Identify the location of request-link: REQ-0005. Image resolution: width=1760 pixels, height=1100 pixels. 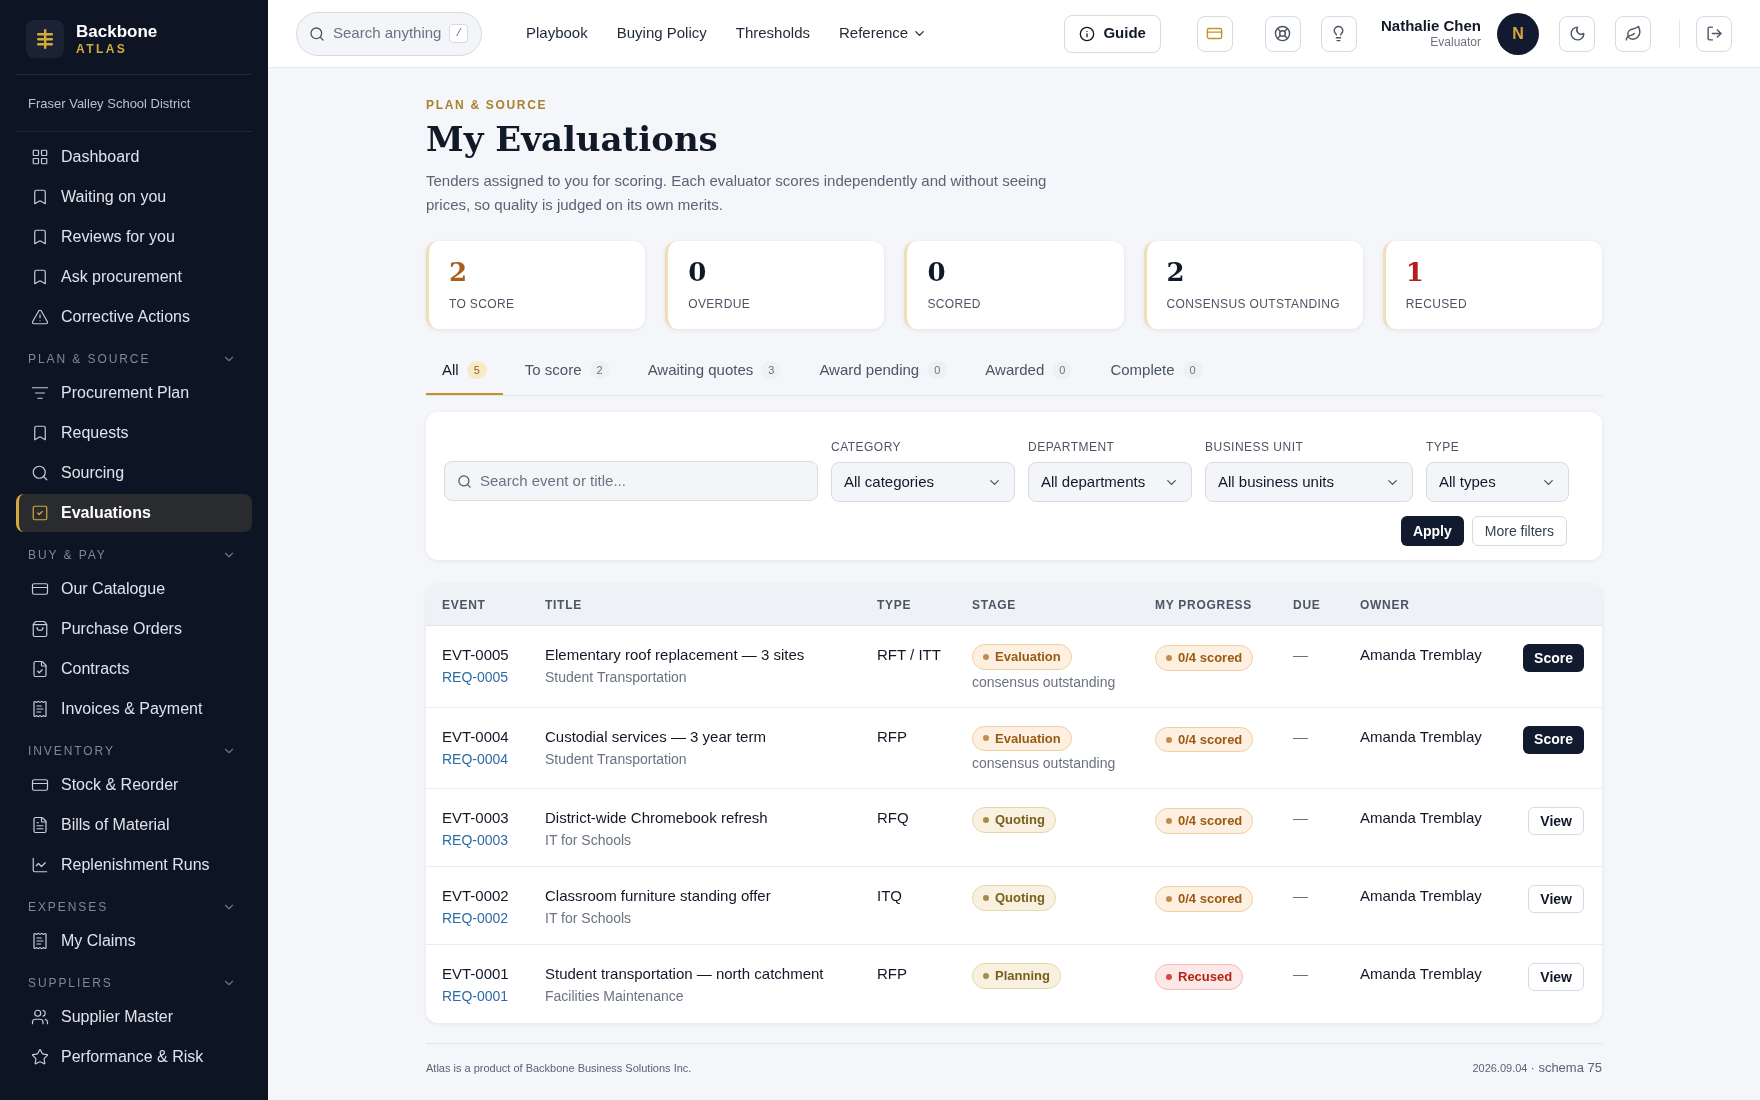
(493, 677).